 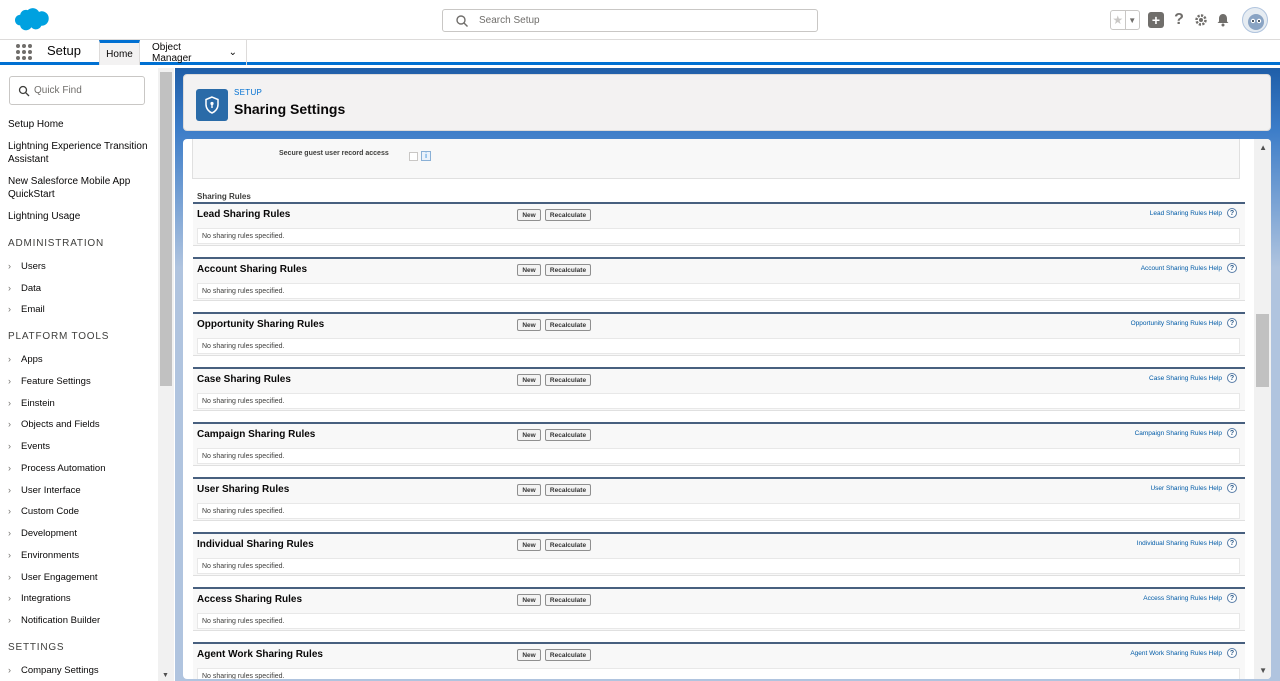 I want to click on favorites-button: ★ ▼, so click(x=1125, y=20).